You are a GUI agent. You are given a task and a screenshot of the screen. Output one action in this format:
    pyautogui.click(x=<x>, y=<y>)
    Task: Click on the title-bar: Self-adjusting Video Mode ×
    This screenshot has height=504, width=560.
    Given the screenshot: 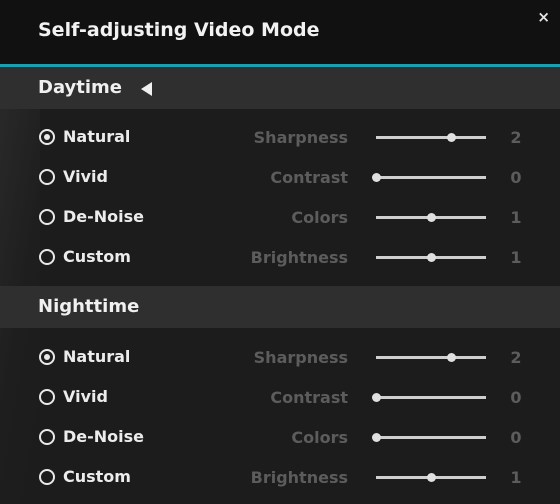 What is the action you would take?
    pyautogui.click(x=280, y=32)
    